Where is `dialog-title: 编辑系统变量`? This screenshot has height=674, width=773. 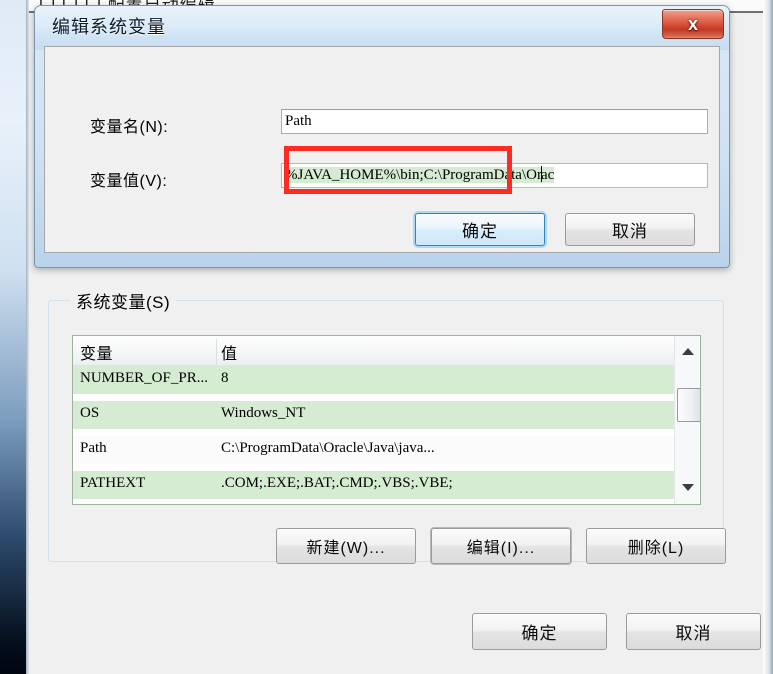
dialog-title: 编辑系统变量 is located at coordinates (109, 27).